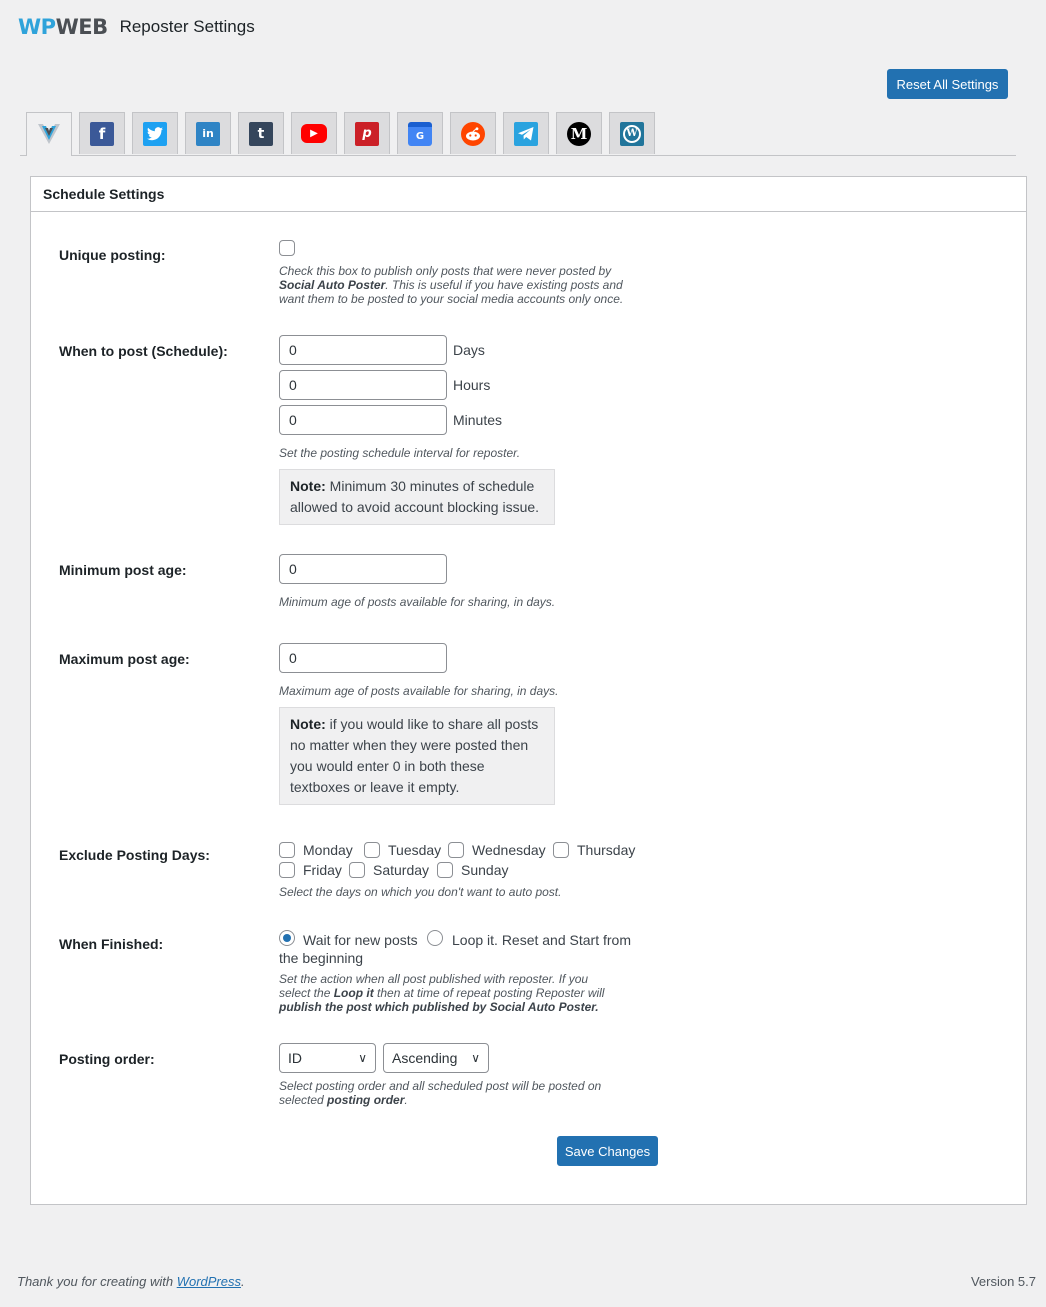 This screenshot has width=1046, height=1307. I want to click on saturday-label: Saturday, so click(401, 870).